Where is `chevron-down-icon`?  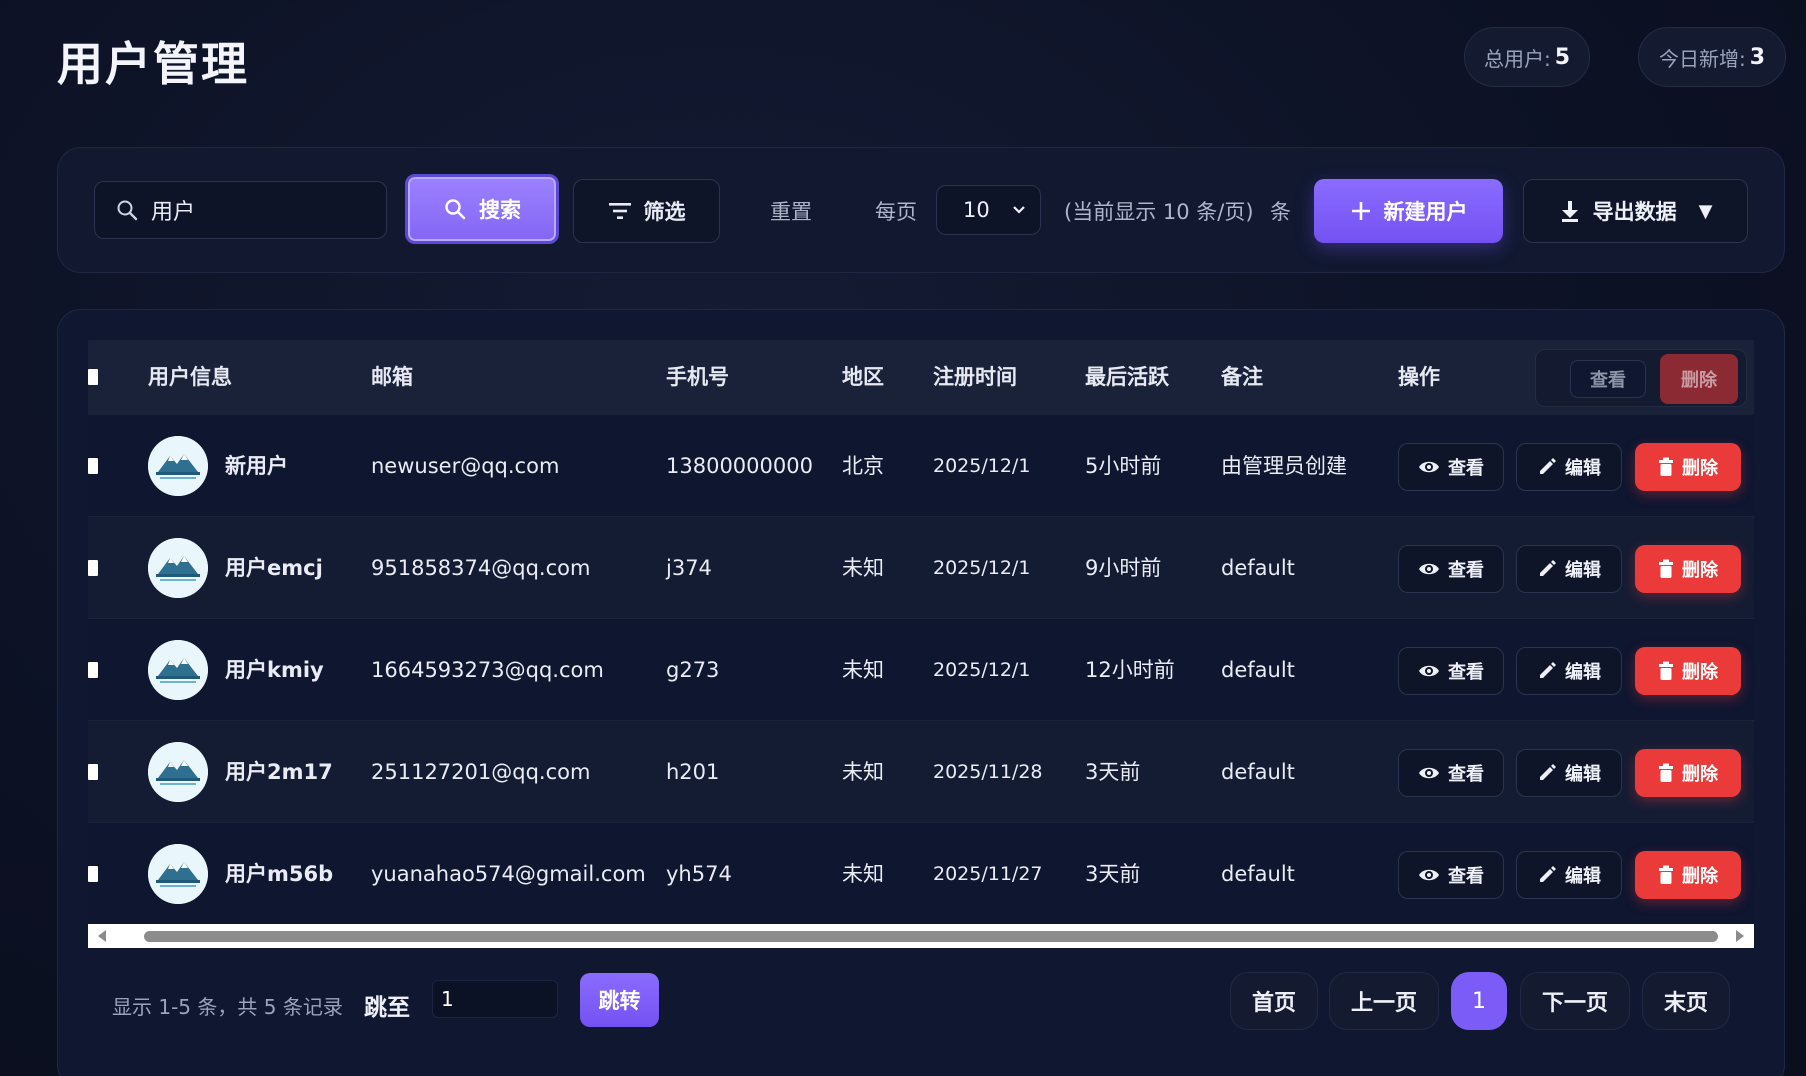
chevron-down-icon is located at coordinates (1019, 210).